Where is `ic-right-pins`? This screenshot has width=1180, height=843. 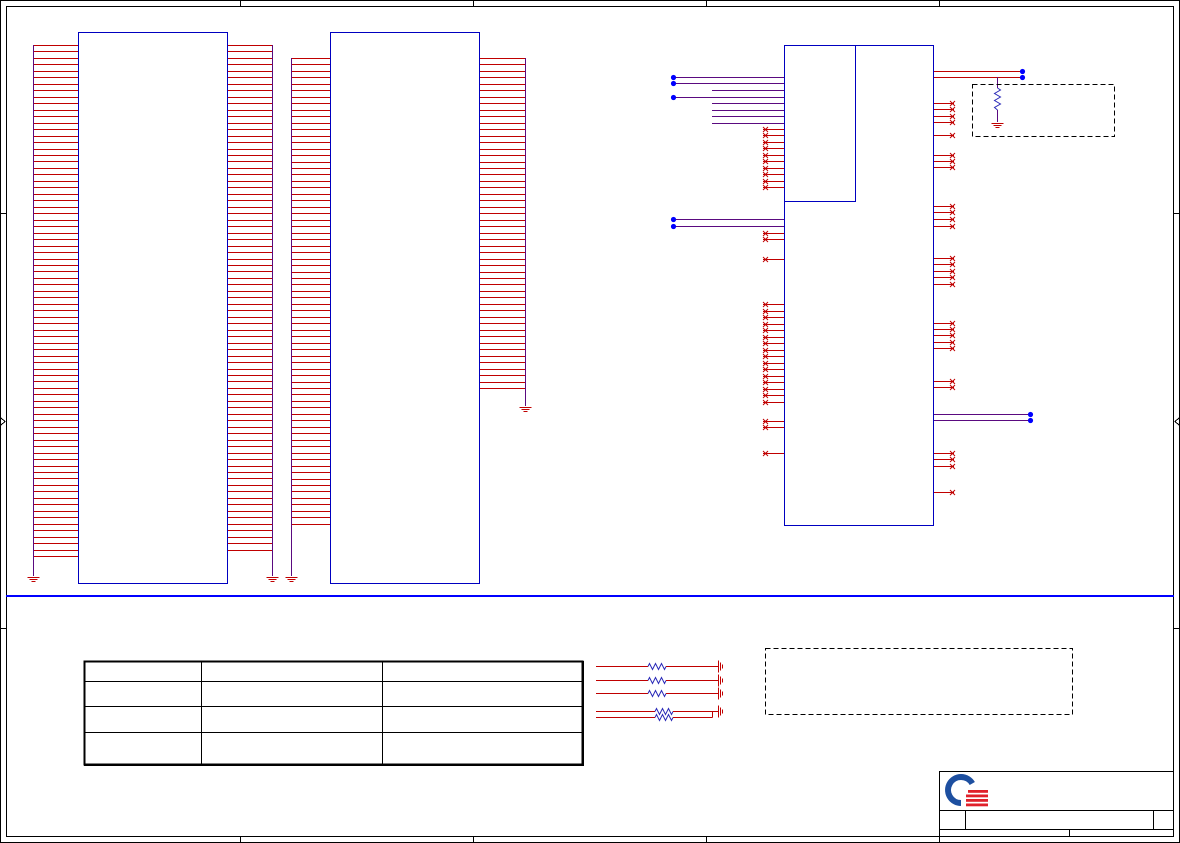 ic-right-pins is located at coordinates (984, 282).